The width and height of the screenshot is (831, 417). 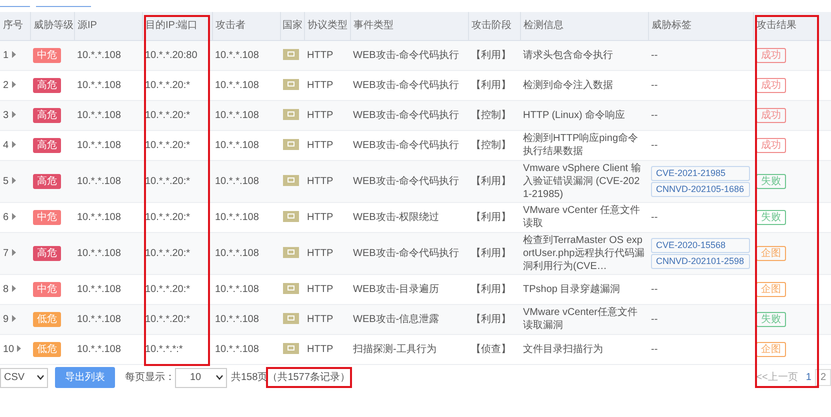 I want to click on row-number: 8, so click(x=6, y=289).